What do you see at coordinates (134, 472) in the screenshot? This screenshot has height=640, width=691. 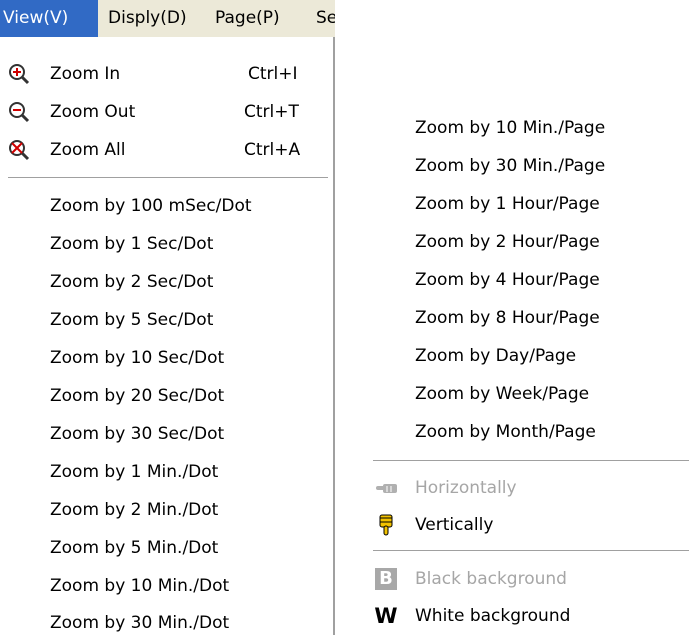 I see `menu-item-zoom-1min-dot: Zoom by 1 Min./Dot` at bounding box center [134, 472].